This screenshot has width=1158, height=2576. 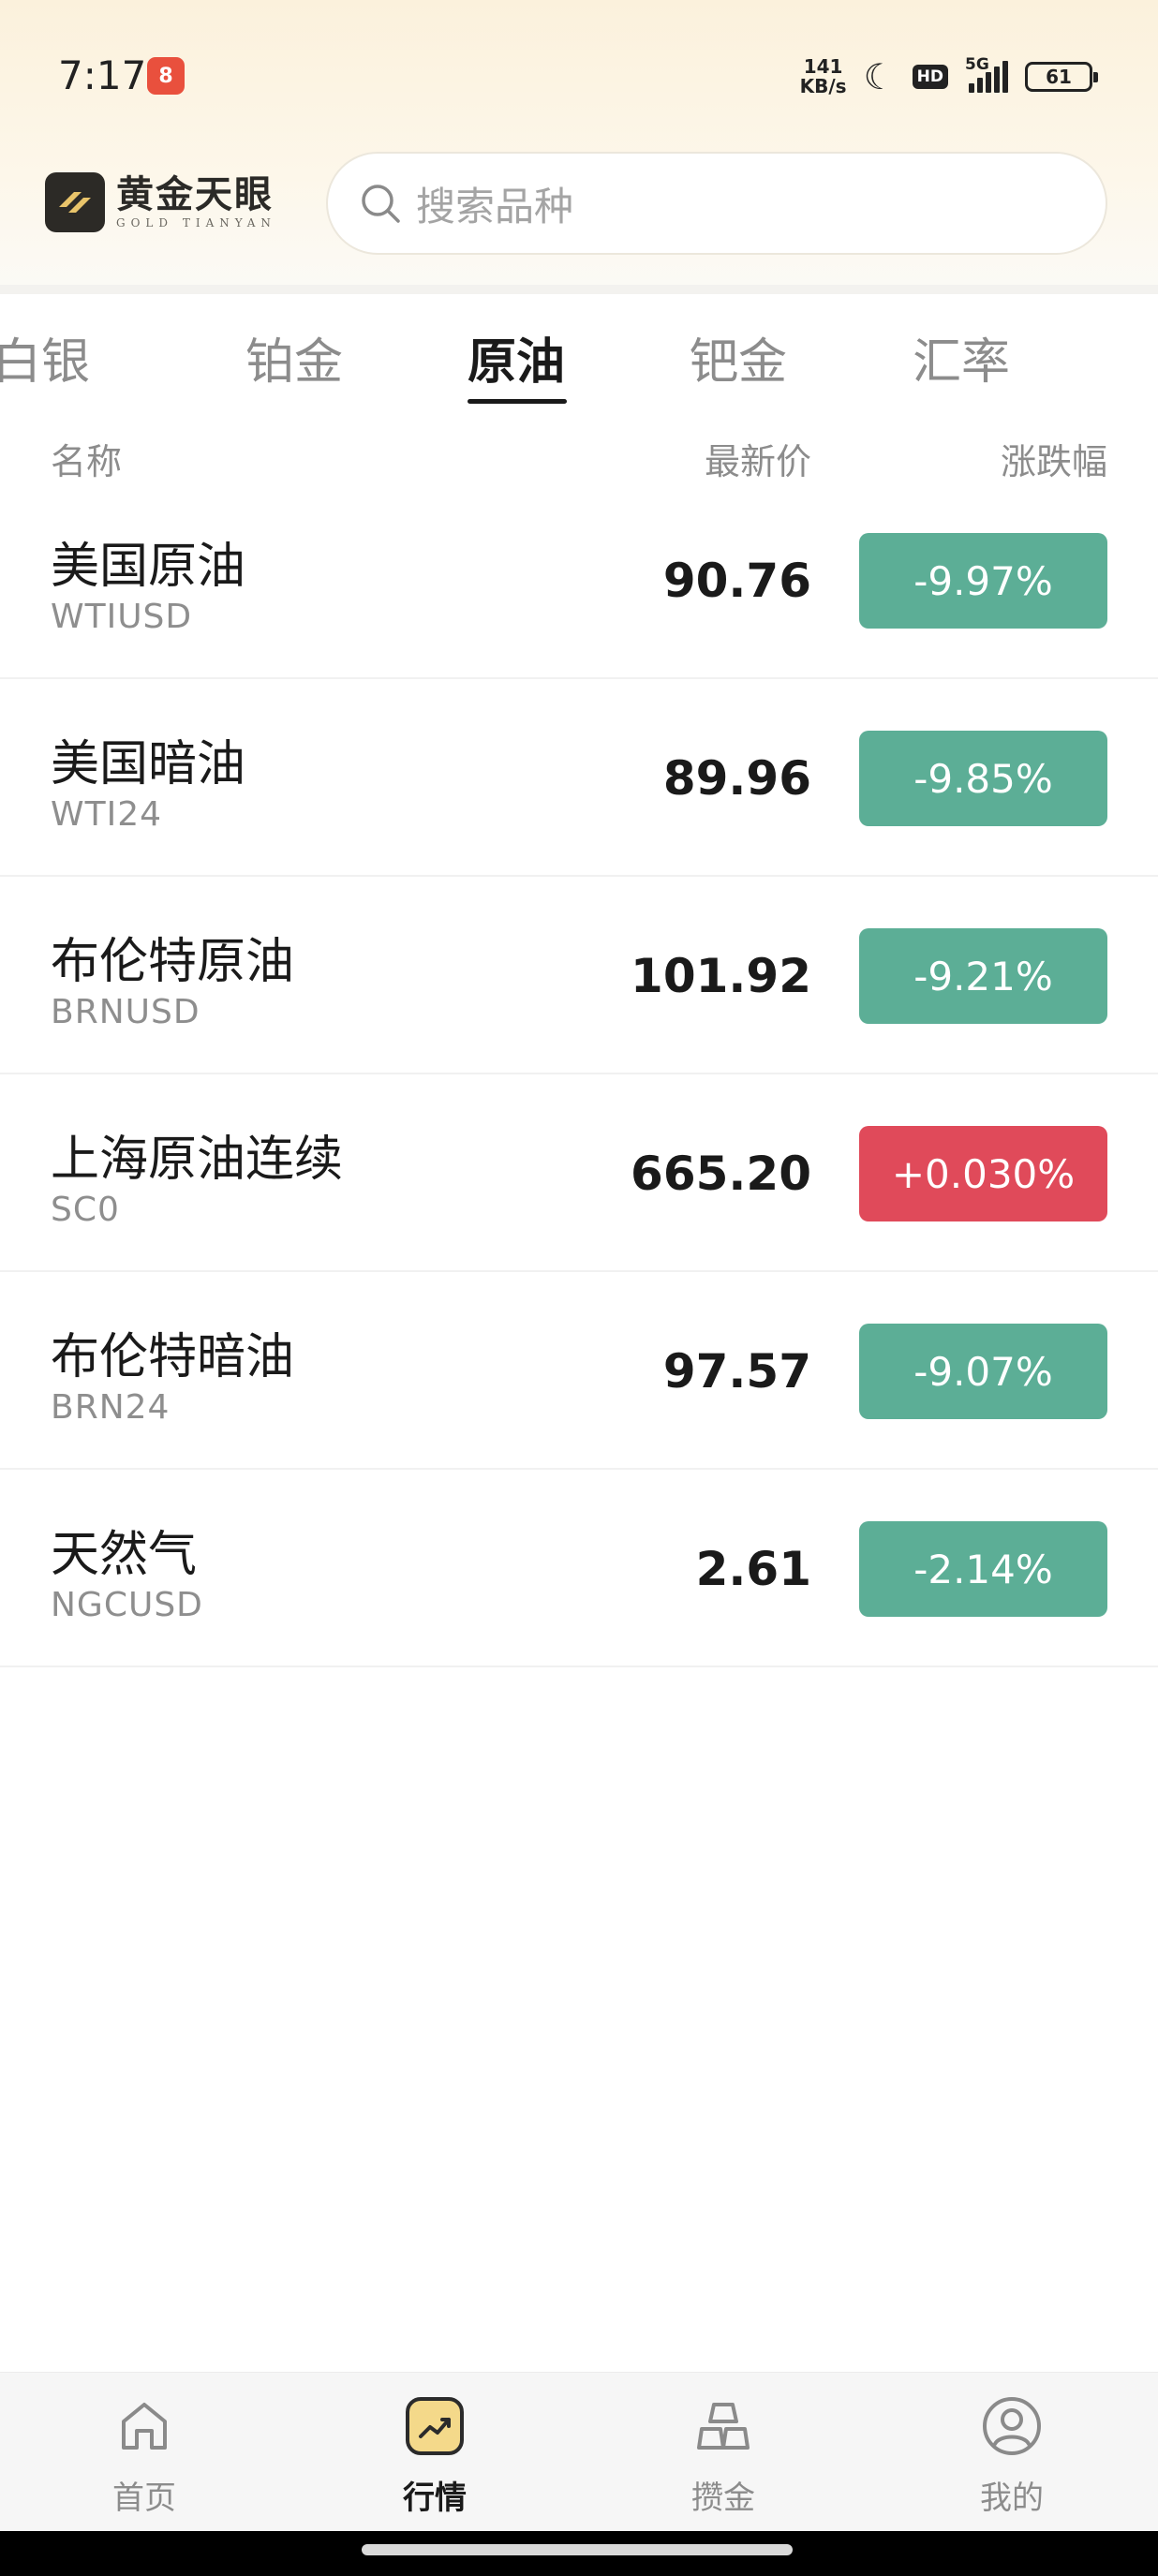 I want to click on quote-change-badge: -9.21%, so click(x=983, y=976).